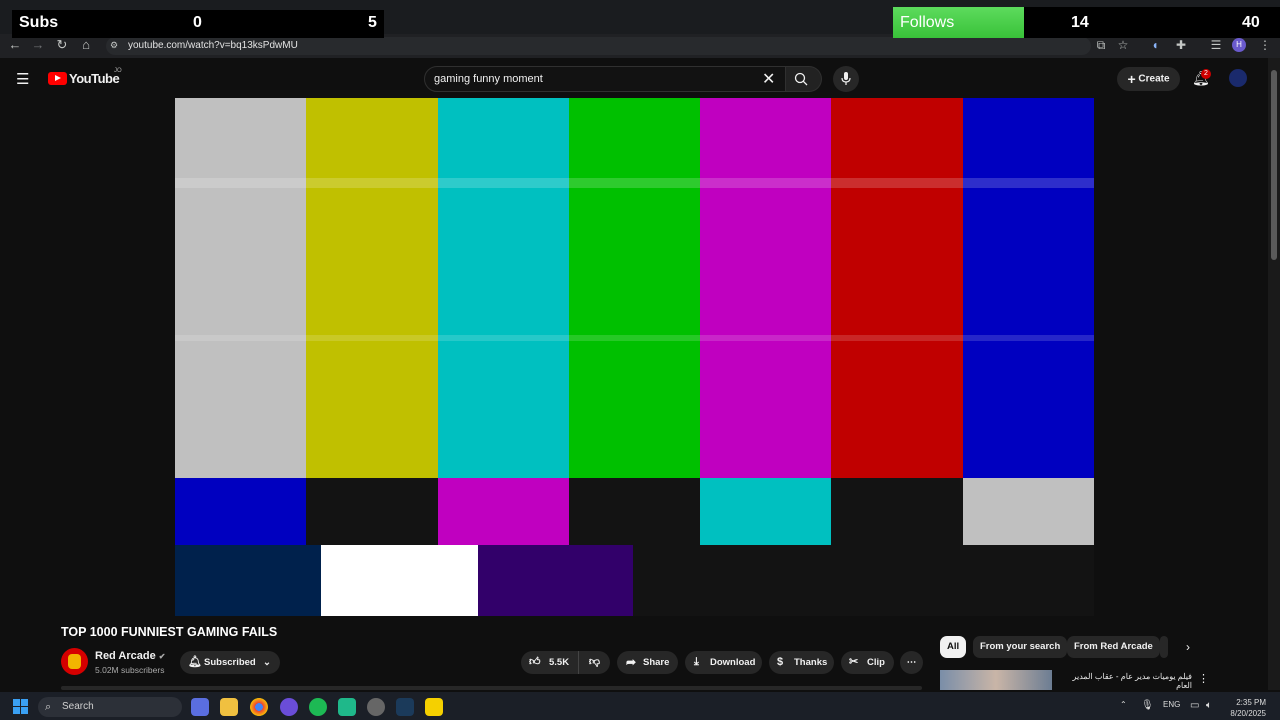  I want to click on chip-from-channel: From Red Arcade, so click(1113, 647).